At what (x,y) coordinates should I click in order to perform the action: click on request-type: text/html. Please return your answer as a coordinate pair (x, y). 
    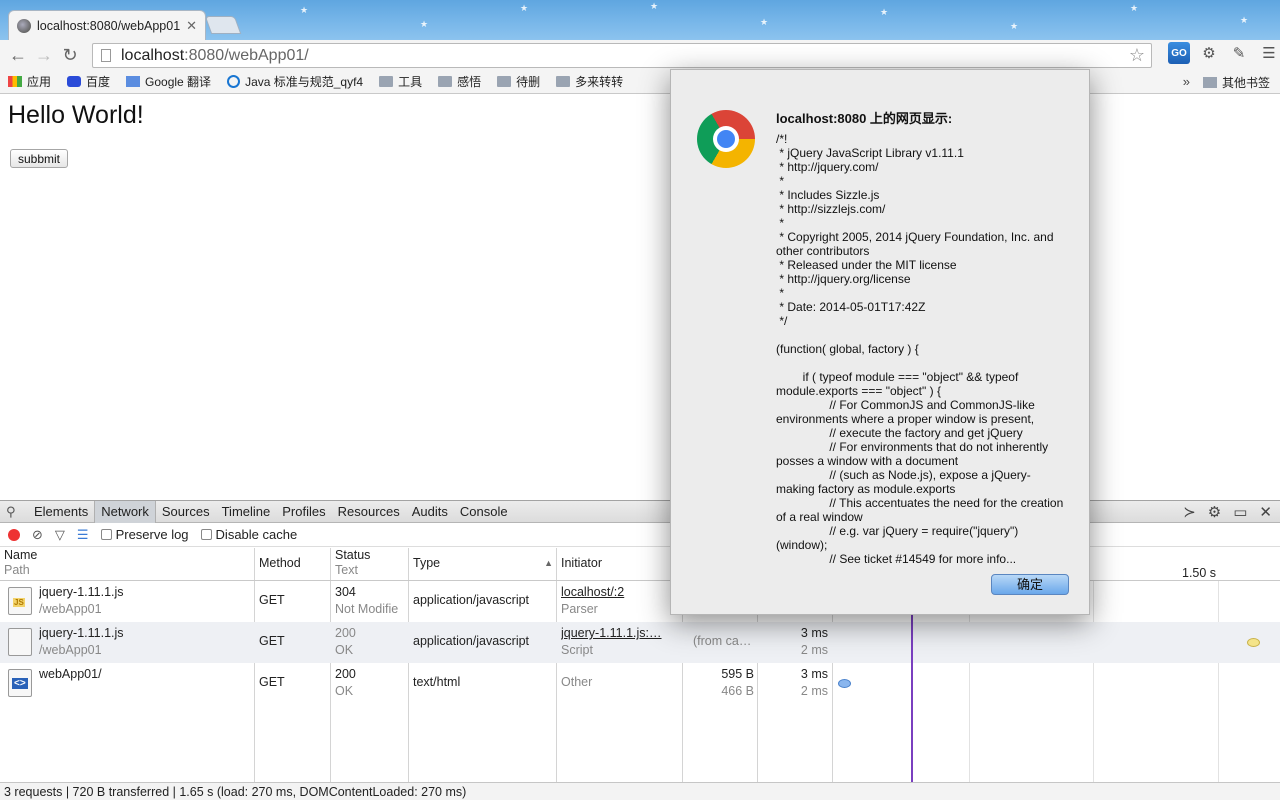
    Looking at the image, I should click on (437, 682).